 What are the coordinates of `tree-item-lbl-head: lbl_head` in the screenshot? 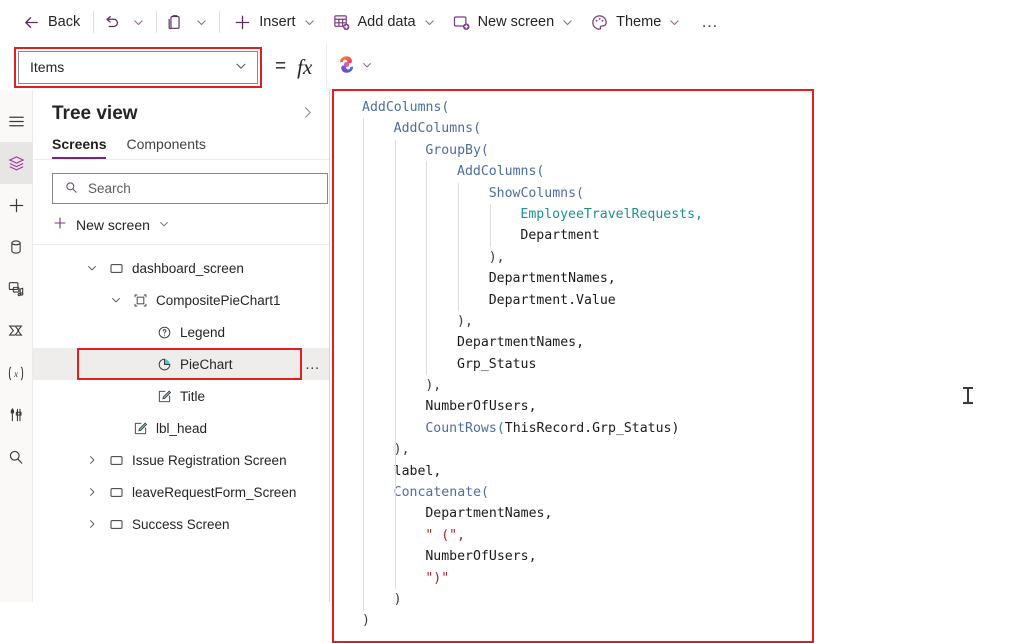 It's located at (181, 428).